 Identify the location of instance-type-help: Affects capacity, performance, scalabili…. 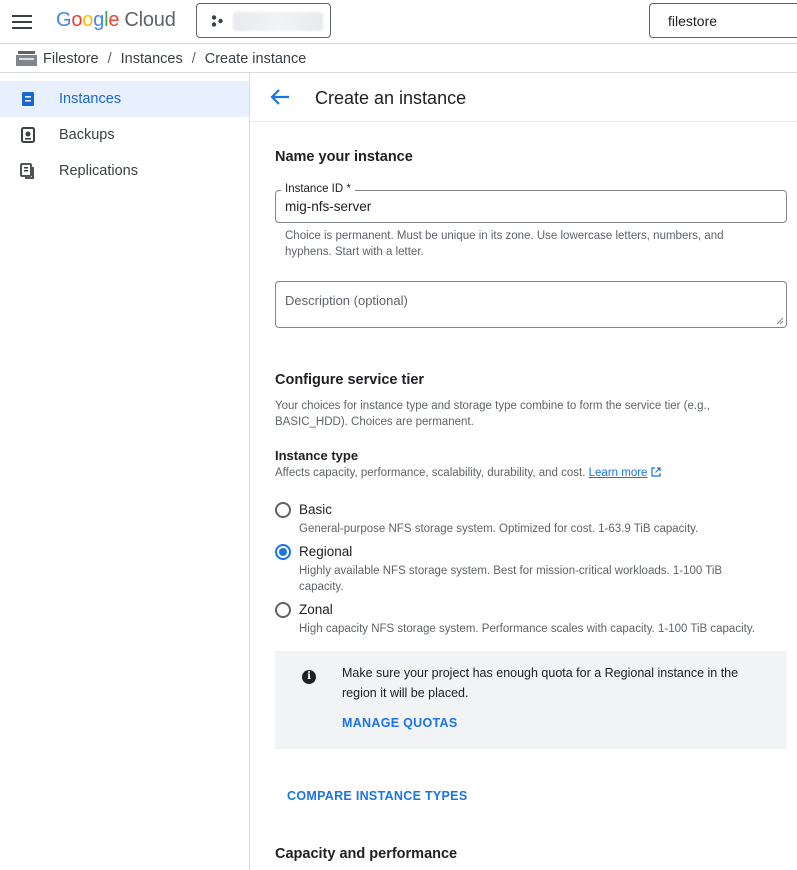
(468, 473).